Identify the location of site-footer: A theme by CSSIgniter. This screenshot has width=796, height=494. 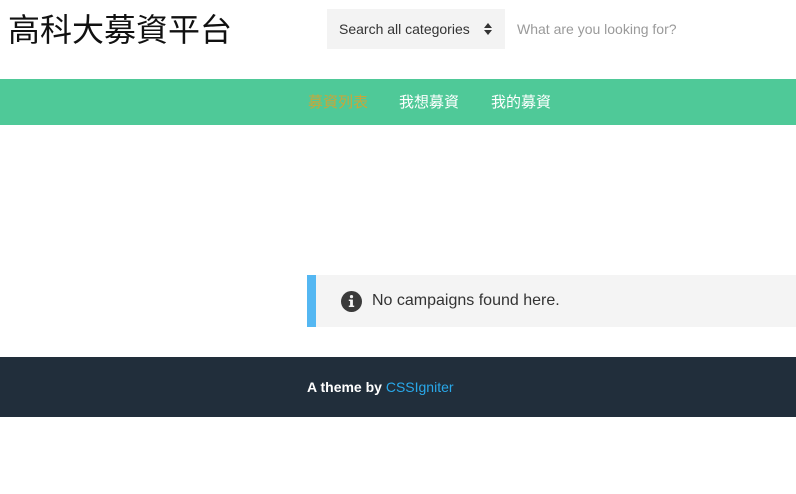
(398, 387).